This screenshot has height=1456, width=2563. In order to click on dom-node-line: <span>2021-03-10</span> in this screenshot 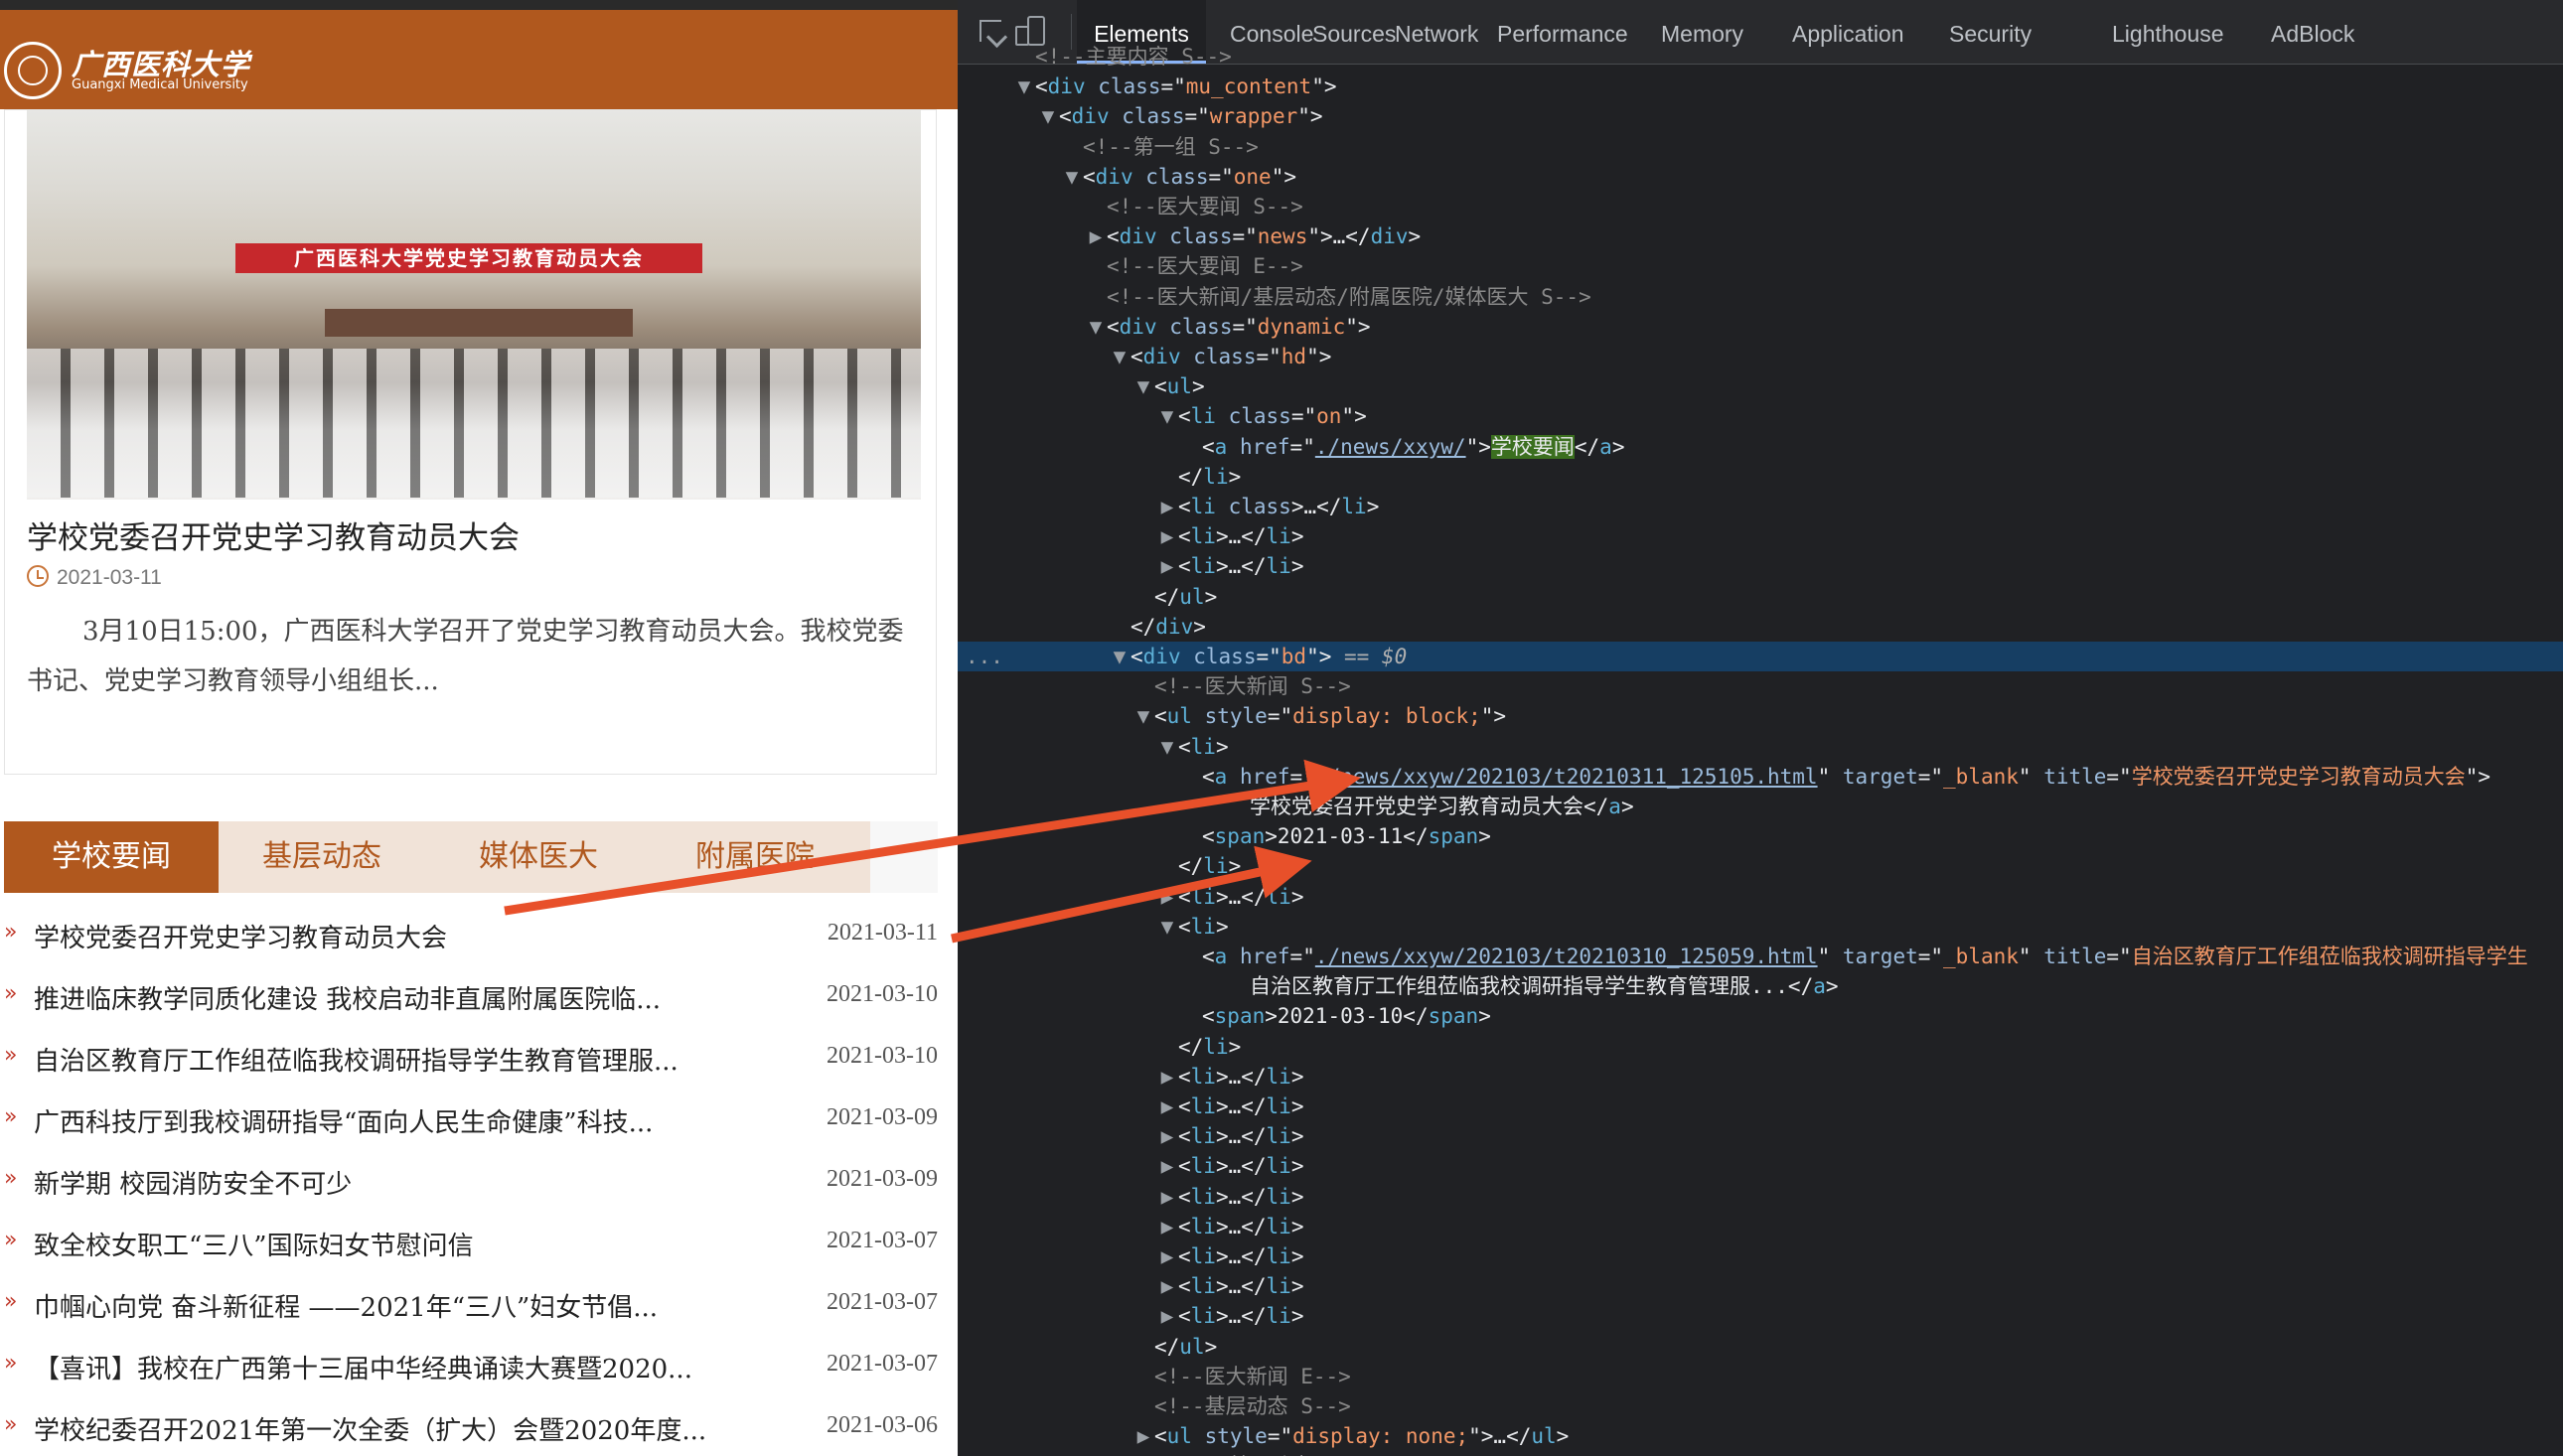, I will do `click(1760, 1016)`.